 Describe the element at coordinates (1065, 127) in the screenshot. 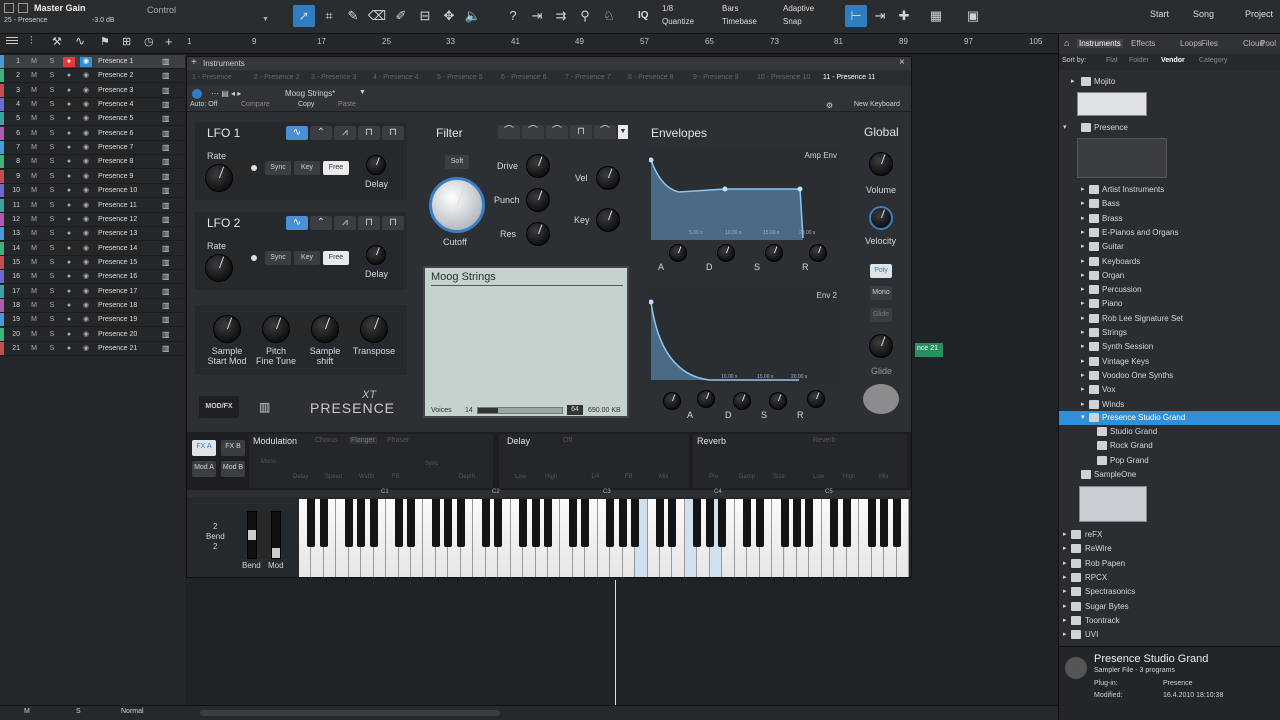

I see `presence-chevron-icon: ▾` at that location.